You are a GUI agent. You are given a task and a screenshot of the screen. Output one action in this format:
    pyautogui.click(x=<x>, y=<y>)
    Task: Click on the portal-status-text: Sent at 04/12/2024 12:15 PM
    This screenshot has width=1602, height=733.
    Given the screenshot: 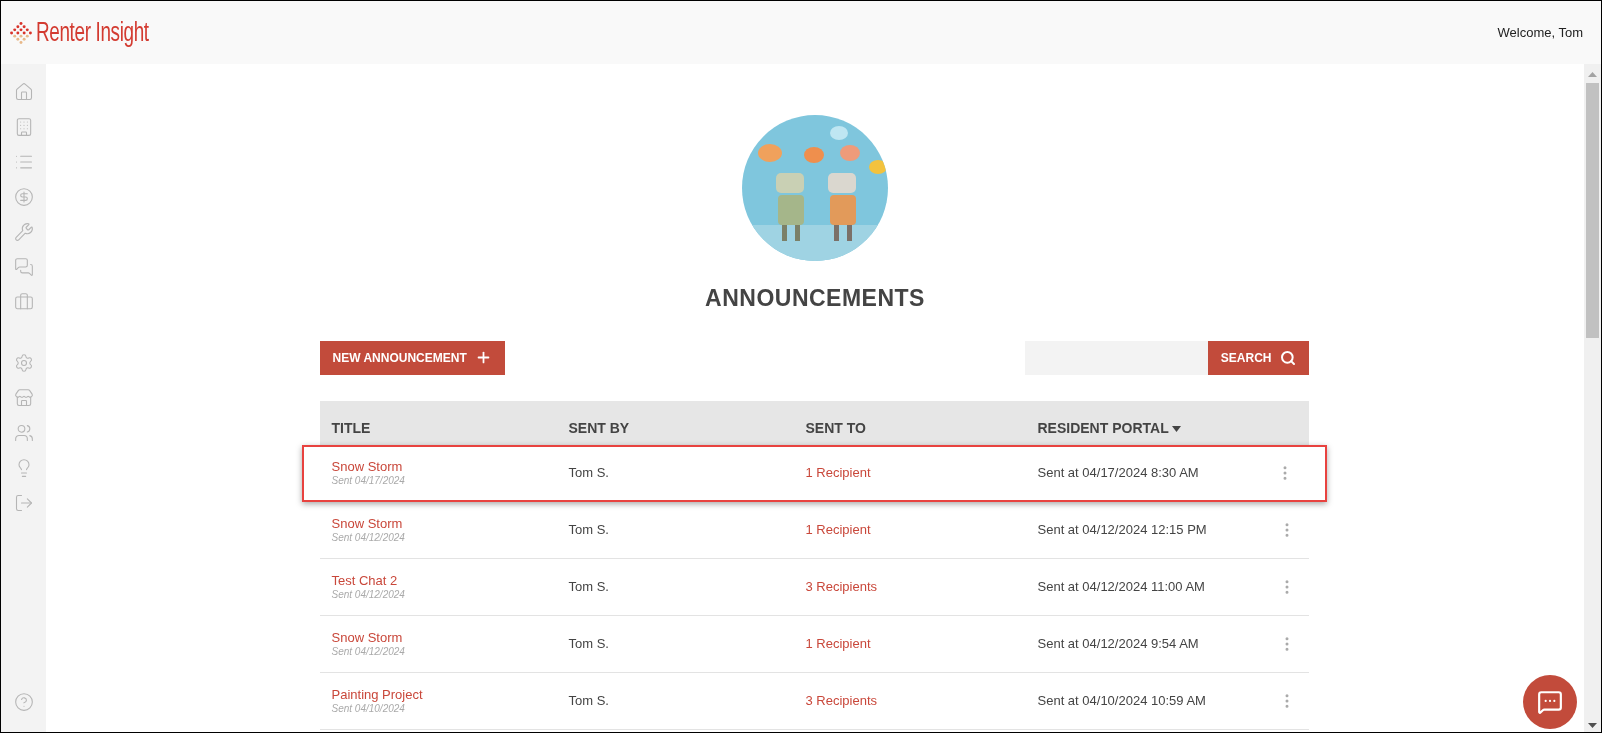 What is the action you would take?
    pyautogui.click(x=1122, y=529)
    